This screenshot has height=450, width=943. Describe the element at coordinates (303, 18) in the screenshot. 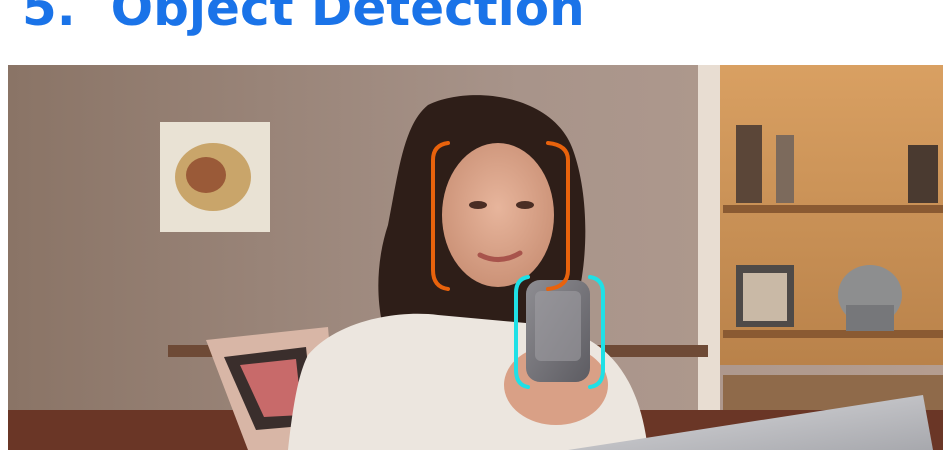

I see `slide-title: 5. Object Detection` at that location.